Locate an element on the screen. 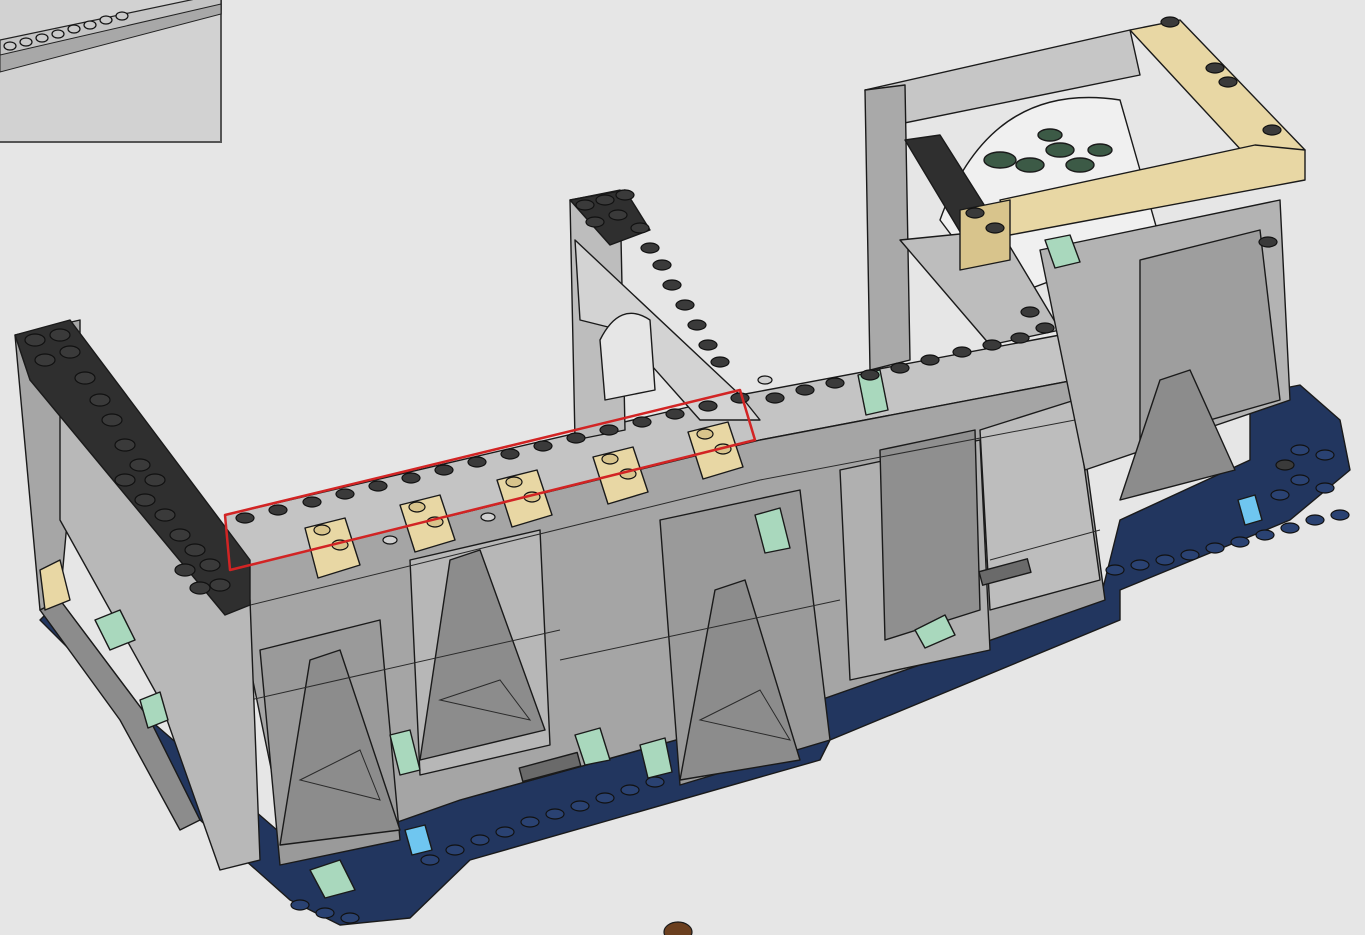  minifig-head is located at coordinates (678, 928).